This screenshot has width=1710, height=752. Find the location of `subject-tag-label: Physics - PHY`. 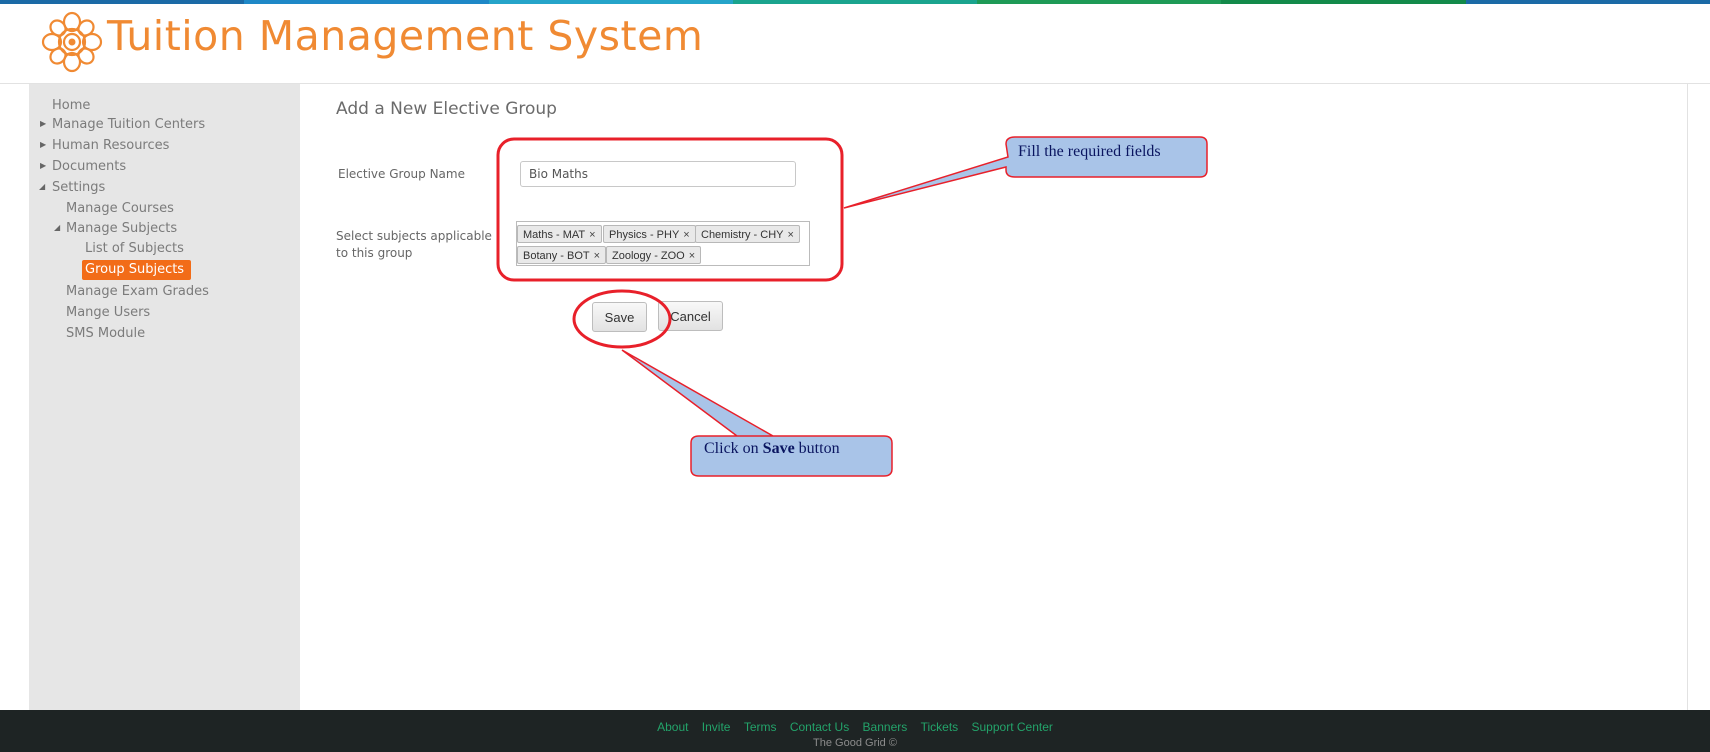

subject-tag-label: Physics - PHY is located at coordinates (644, 235).